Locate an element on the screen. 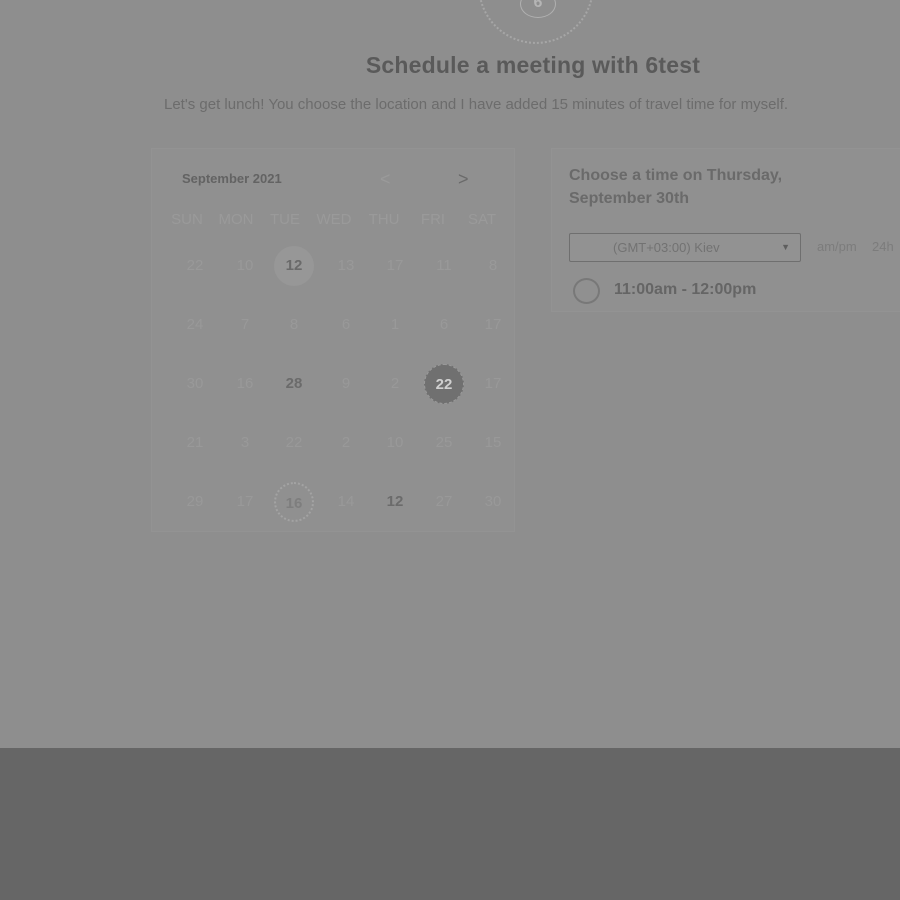  calendar-day-available: 28 is located at coordinates (294, 384).